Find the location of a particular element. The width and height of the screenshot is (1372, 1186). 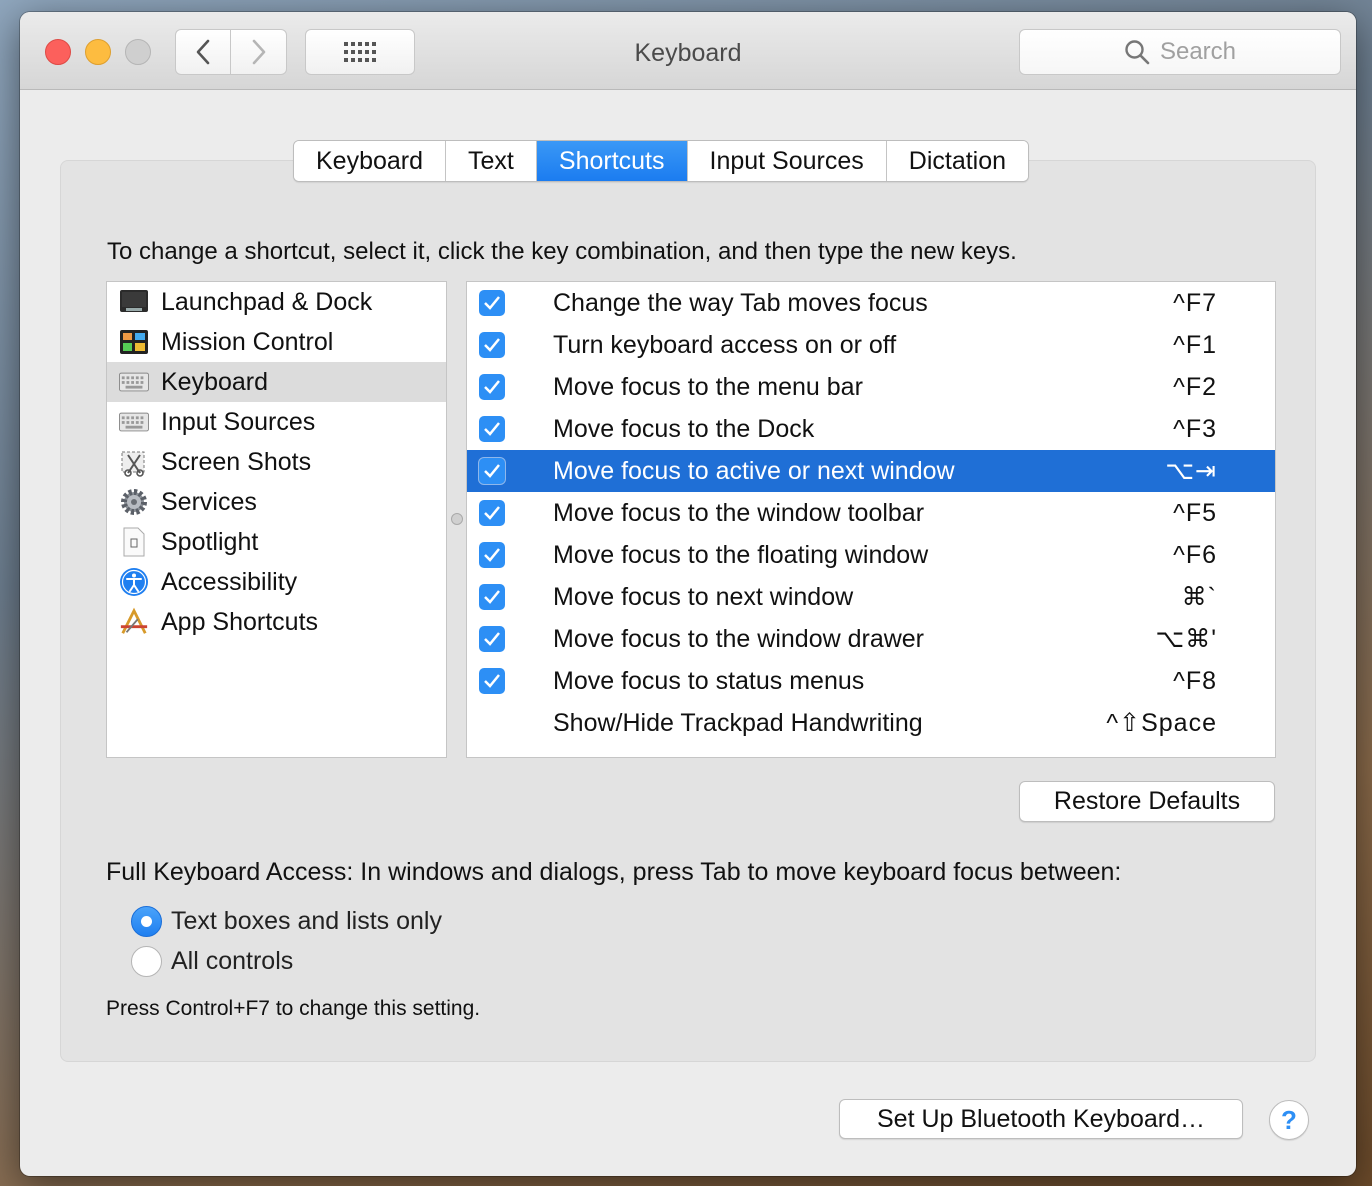

shortcut-row: Turn keyboard access on or off ^F1 is located at coordinates (871, 345).